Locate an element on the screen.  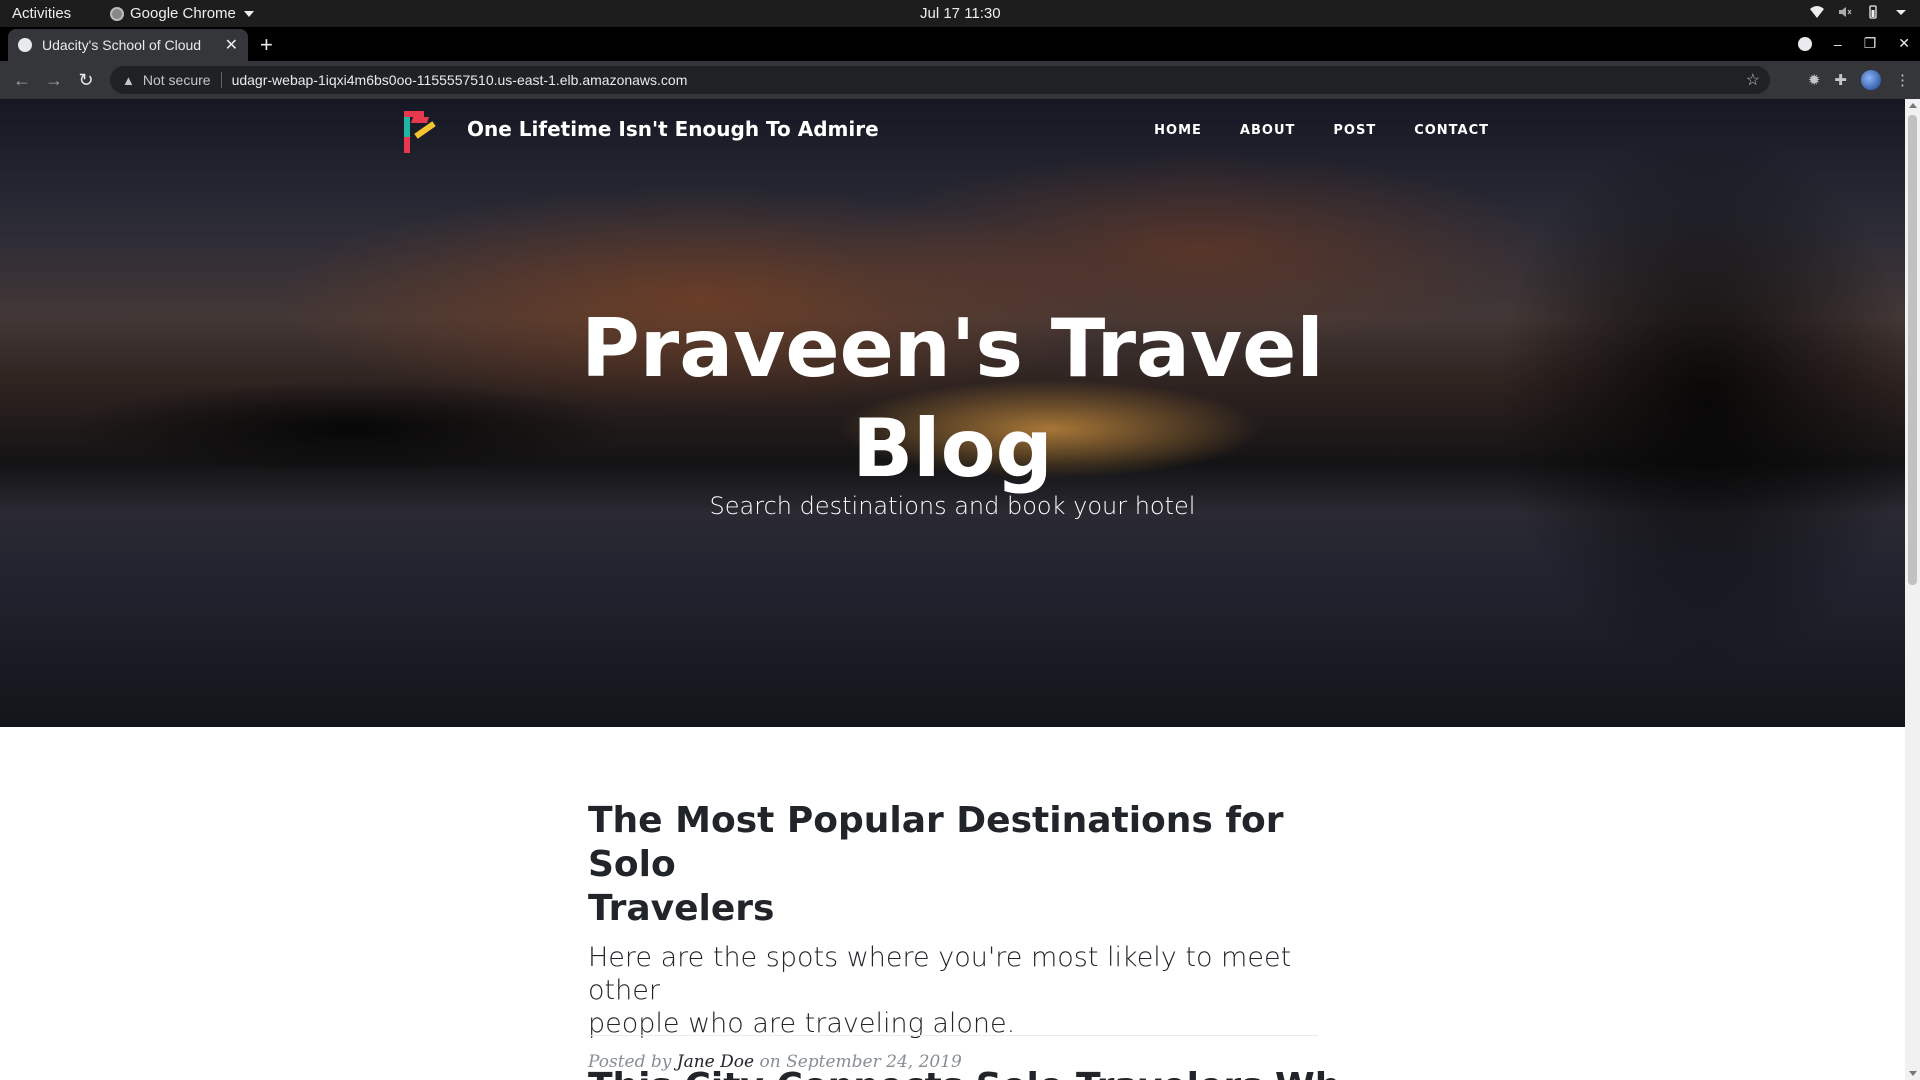
app-name: Google Chrome is located at coordinates (183, 13).